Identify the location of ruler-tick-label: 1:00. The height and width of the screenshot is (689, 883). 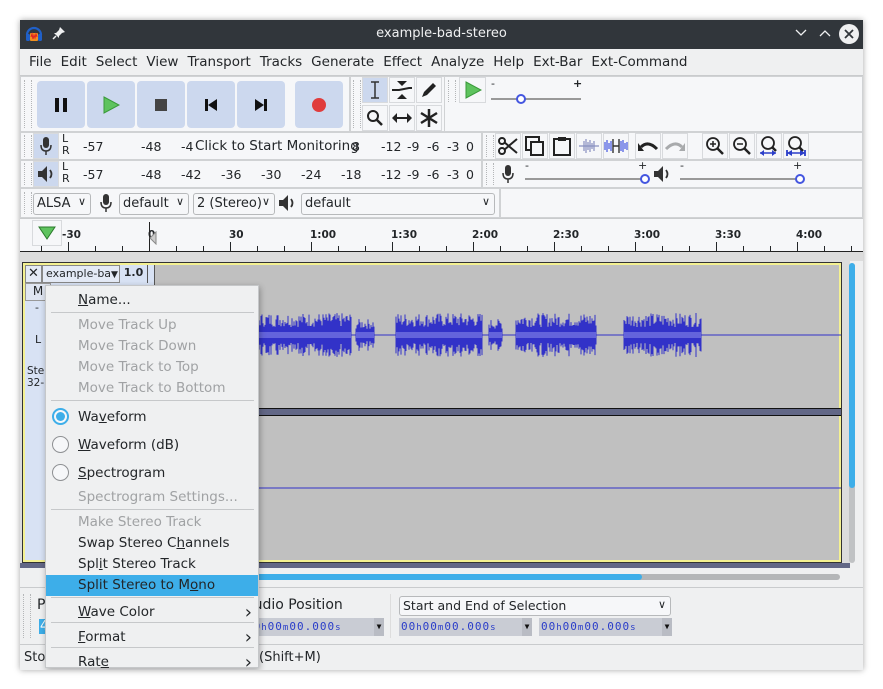
(323, 235).